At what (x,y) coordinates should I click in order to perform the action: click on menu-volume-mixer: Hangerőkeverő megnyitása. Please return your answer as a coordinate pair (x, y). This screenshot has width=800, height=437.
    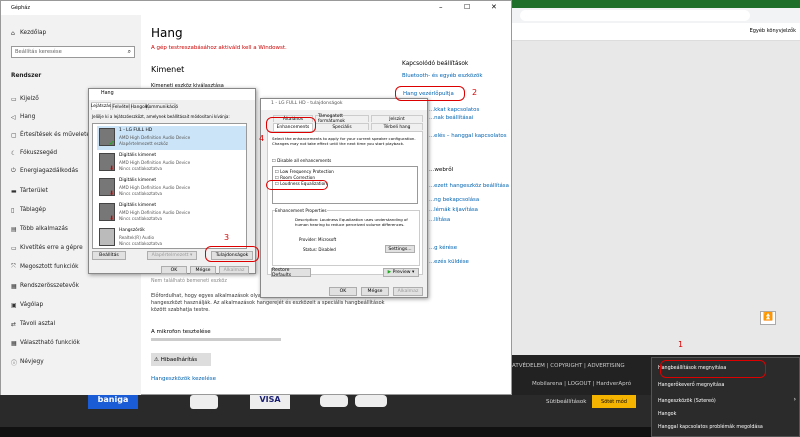
    Looking at the image, I should click on (691, 385).